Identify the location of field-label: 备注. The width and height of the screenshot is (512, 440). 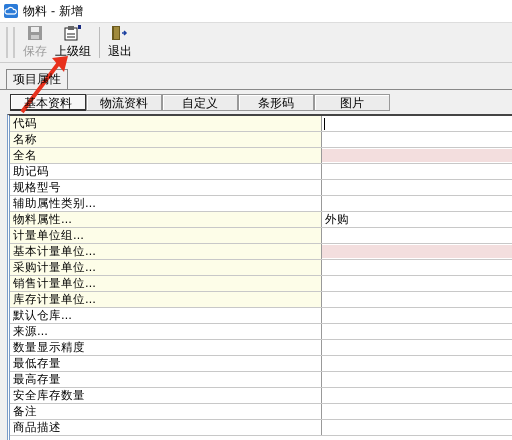
(166, 411).